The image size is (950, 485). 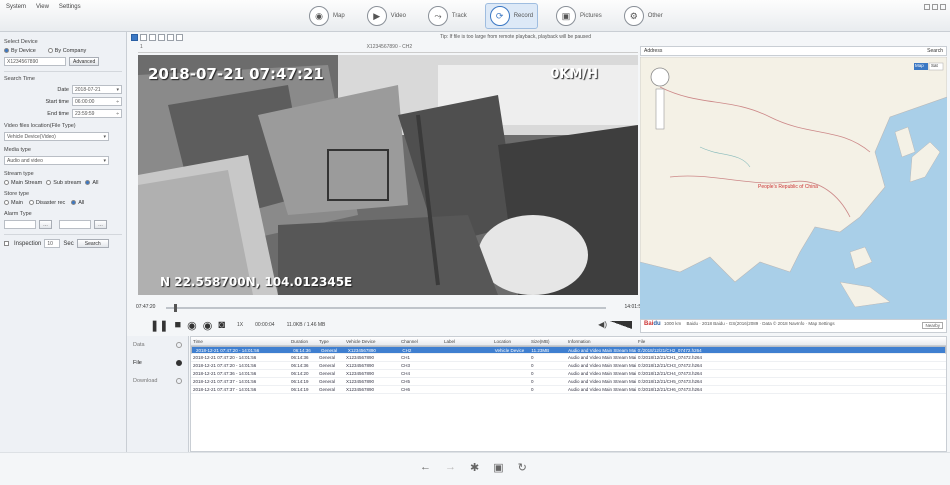 What do you see at coordinates (371, 341) in the screenshot?
I see `col-vehicle: Vehicle Device` at bounding box center [371, 341].